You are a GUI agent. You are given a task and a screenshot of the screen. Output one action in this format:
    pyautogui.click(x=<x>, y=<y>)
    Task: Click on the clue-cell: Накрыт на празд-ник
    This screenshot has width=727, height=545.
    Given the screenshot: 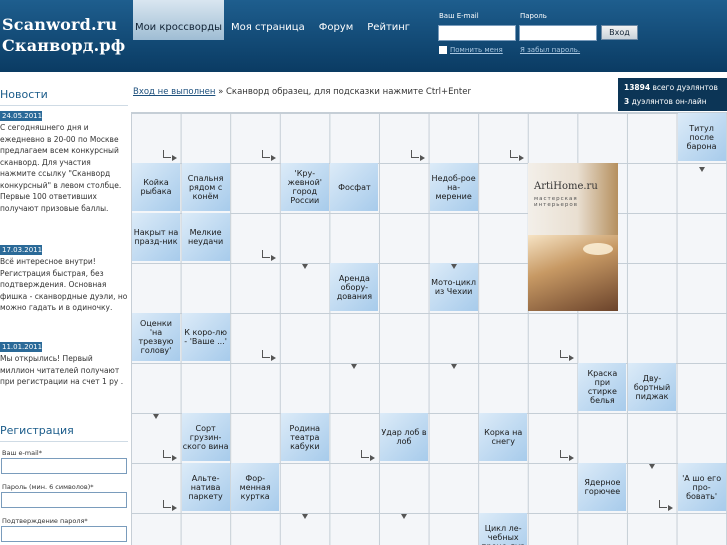 What is the action you would take?
    pyautogui.click(x=156, y=237)
    